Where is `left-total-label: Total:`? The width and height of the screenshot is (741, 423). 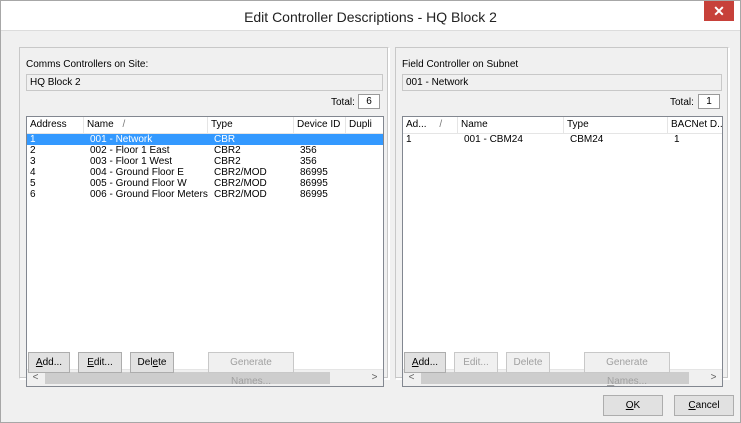
left-total-label: Total: is located at coordinates (343, 102).